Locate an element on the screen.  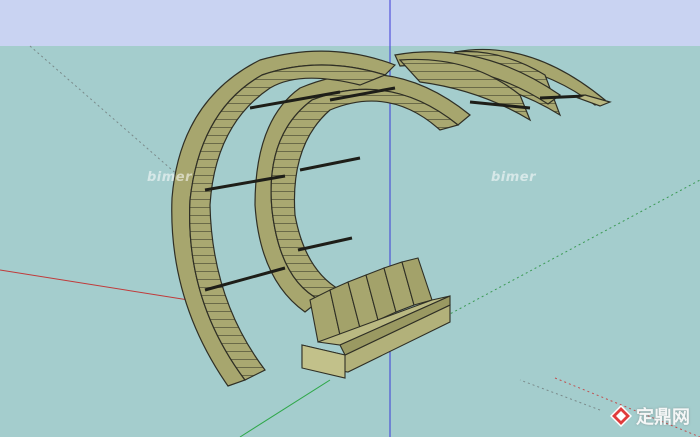
brand-watermark: 定鼎网 is located at coordinates (650, 416).